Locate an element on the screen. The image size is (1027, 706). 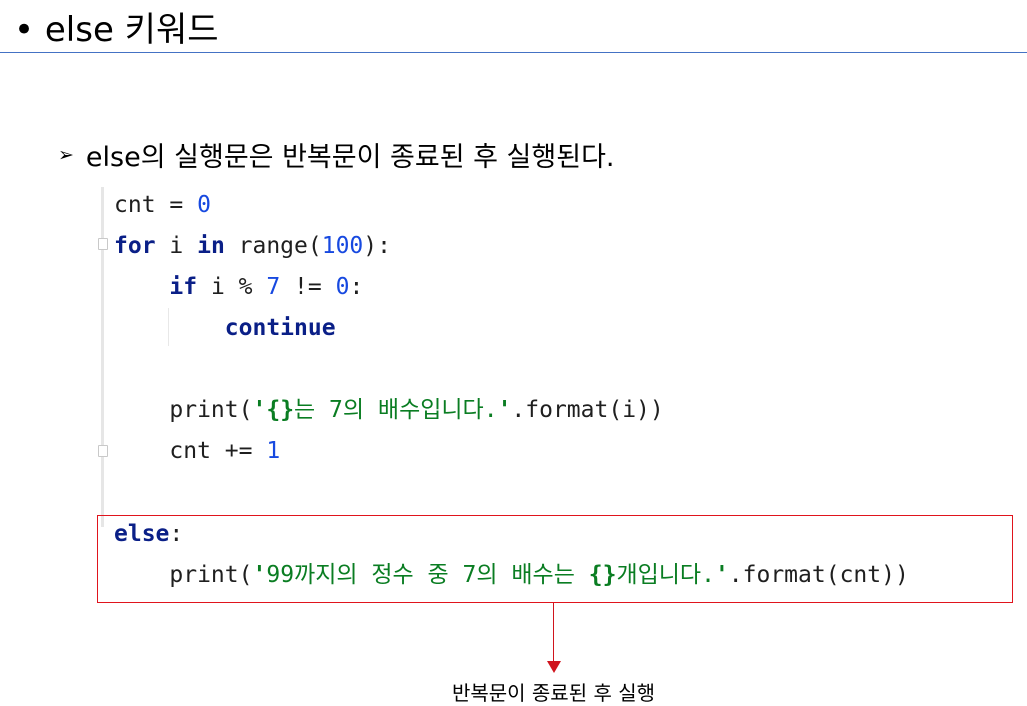
arrow-down-icon is located at coordinates (554, 667).